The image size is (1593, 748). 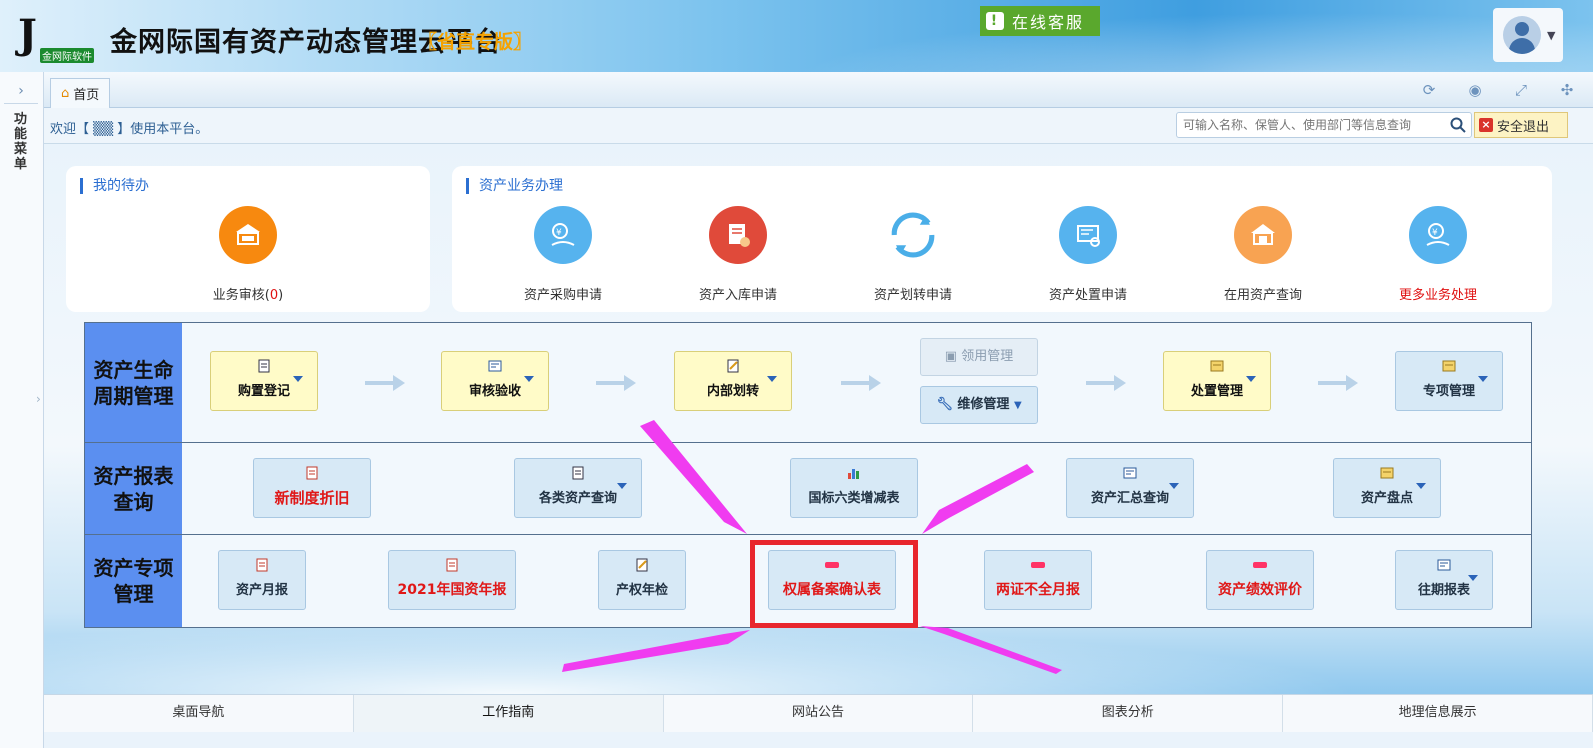 I want to click on disposal-management-button: 处置管理, so click(x=1217, y=381).